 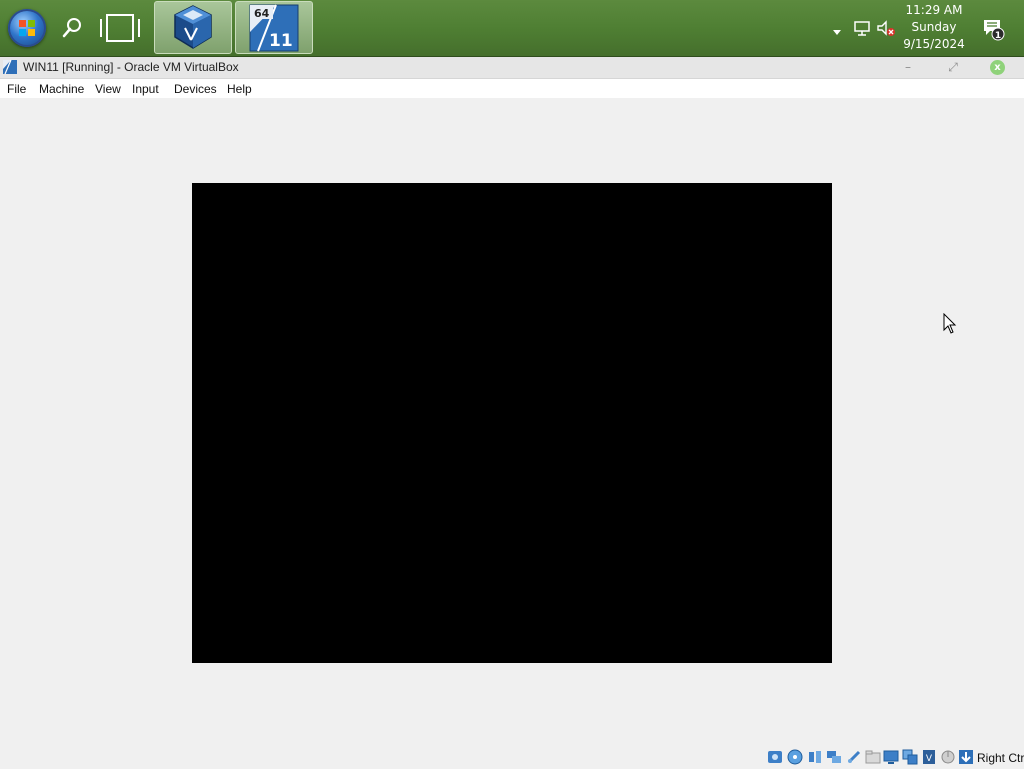 What do you see at coordinates (934, 10) in the screenshot?
I see `clock-time: 11:29 AM` at bounding box center [934, 10].